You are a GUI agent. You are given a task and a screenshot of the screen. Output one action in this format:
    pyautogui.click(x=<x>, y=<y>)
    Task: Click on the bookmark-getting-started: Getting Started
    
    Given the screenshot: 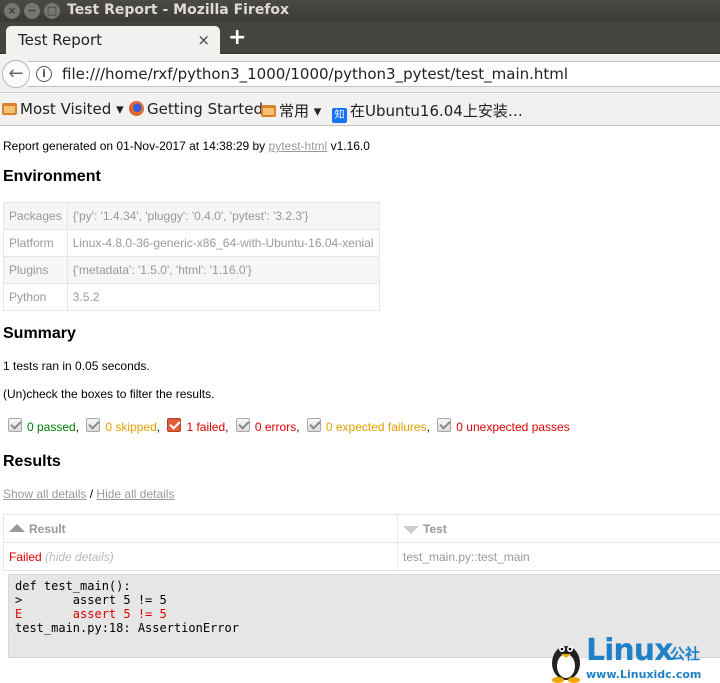 What is the action you would take?
    pyautogui.click(x=196, y=109)
    